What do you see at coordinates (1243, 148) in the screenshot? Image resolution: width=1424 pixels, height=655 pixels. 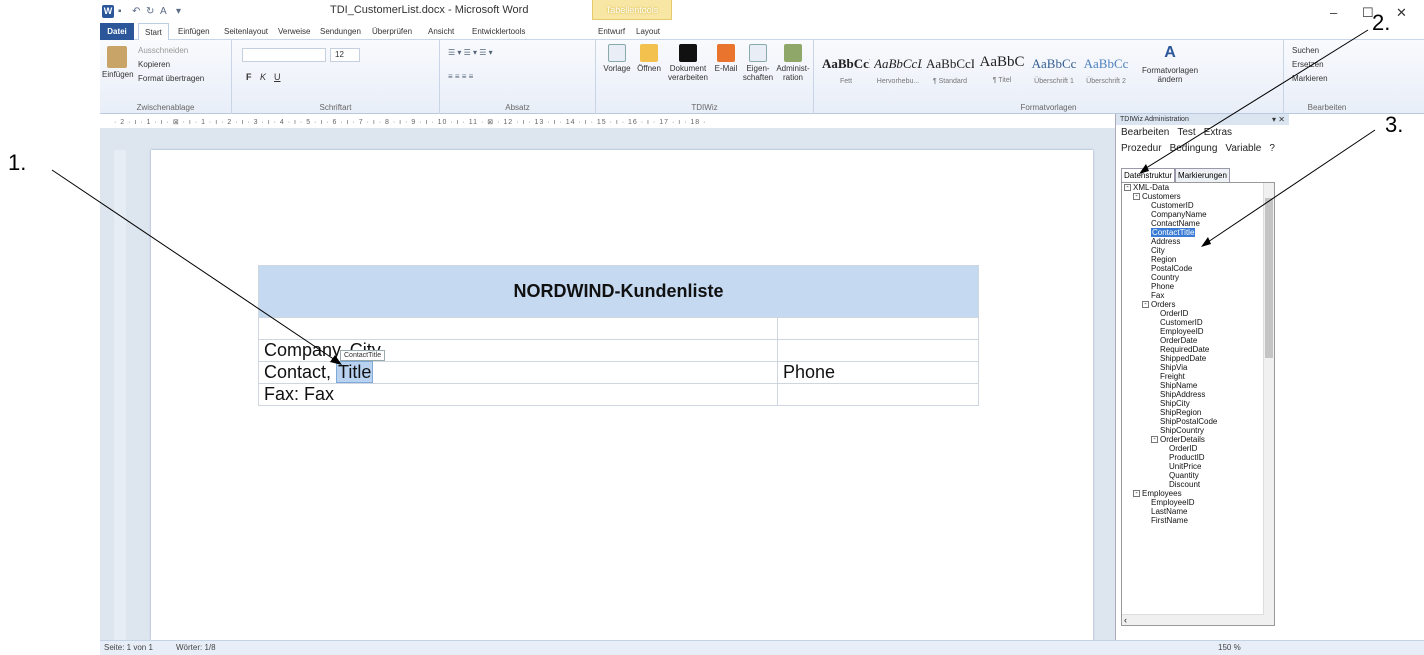 I see `menu-variable: Variable` at bounding box center [1243, 148].